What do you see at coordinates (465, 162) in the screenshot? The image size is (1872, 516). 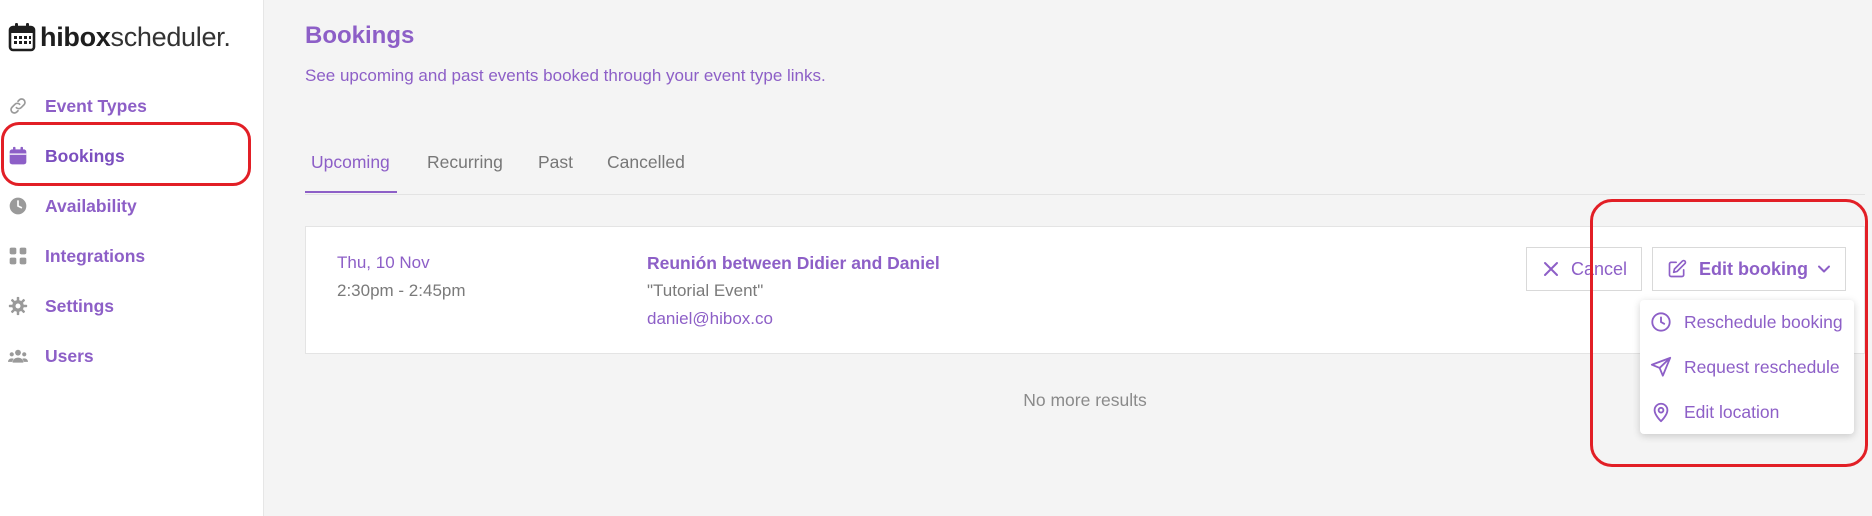 I see `tab-recurring: Recurring` at bounding box center [465, 162].